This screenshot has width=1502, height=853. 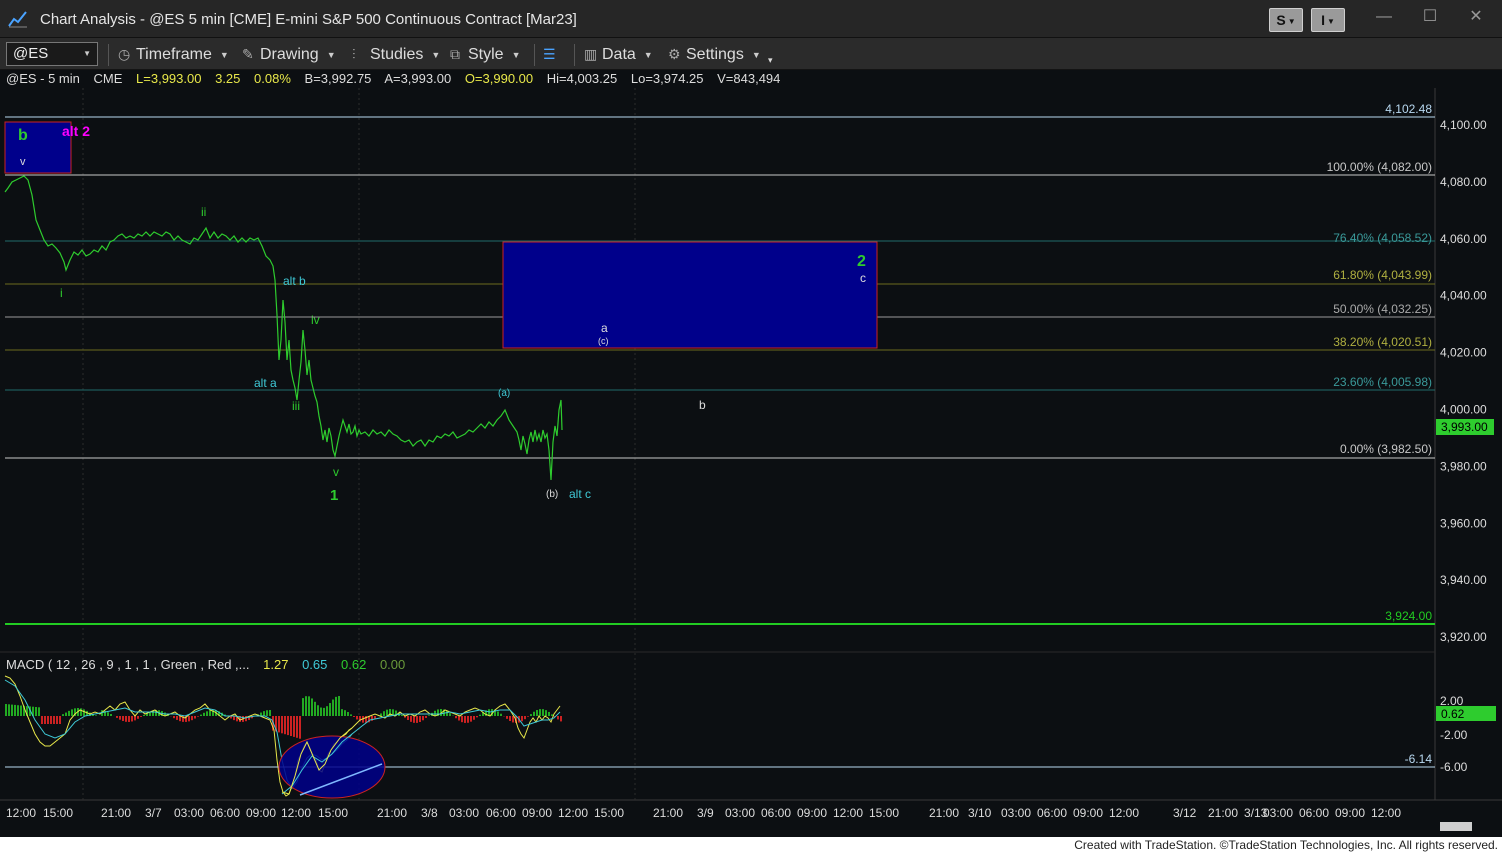 I want to click on wave-label-iii: iii, so click(x=296, y=406).